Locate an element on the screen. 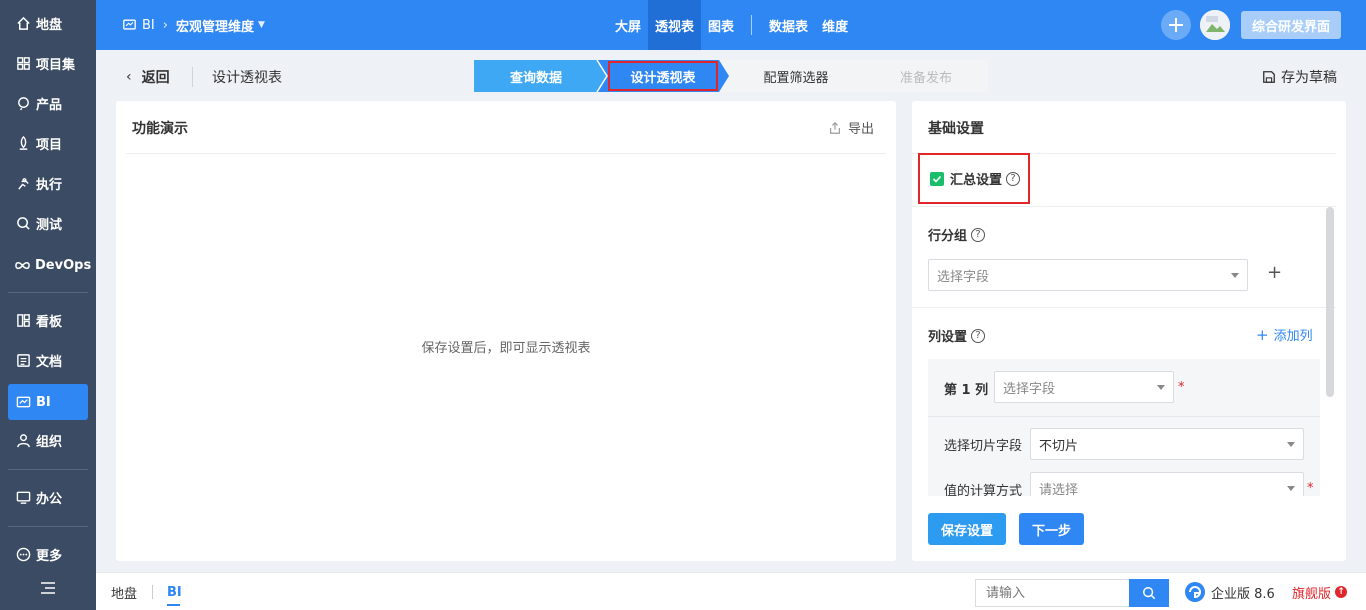 The height and width of the screenshot is (610, 1366). empty-state-text: 保存设置后，即可显示透视表 is located at coordinates (506, 348).